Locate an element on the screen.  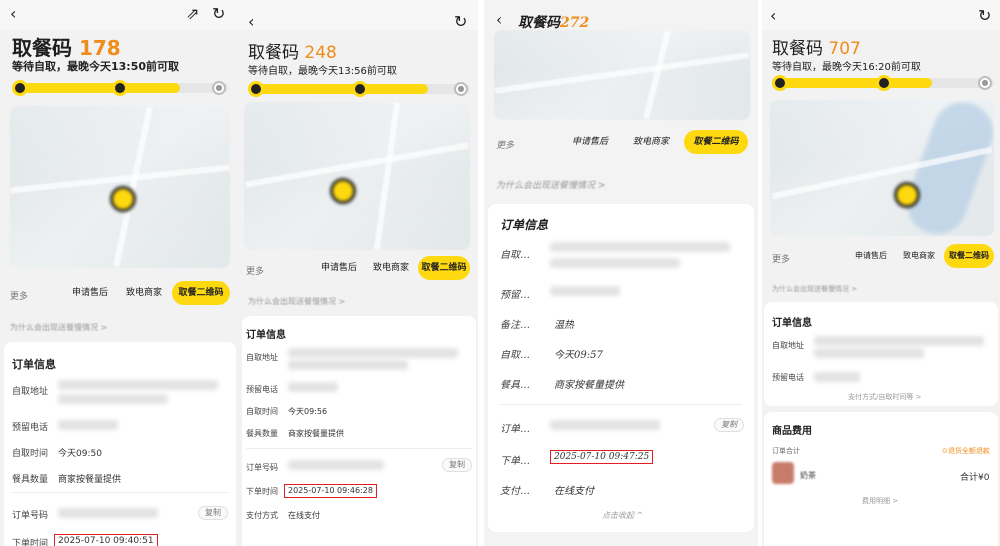
pickup-status: 等待自取，最晚今天16:20前可取 is located at coordinates (846, 67).